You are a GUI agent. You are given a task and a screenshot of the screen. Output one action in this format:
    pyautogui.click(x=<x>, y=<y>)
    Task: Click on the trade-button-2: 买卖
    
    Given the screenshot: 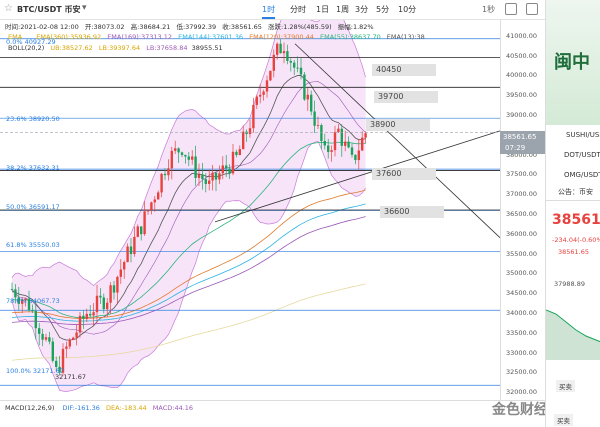 What is the action you would take?
    pyautogui.click(x=563, y=420)
    